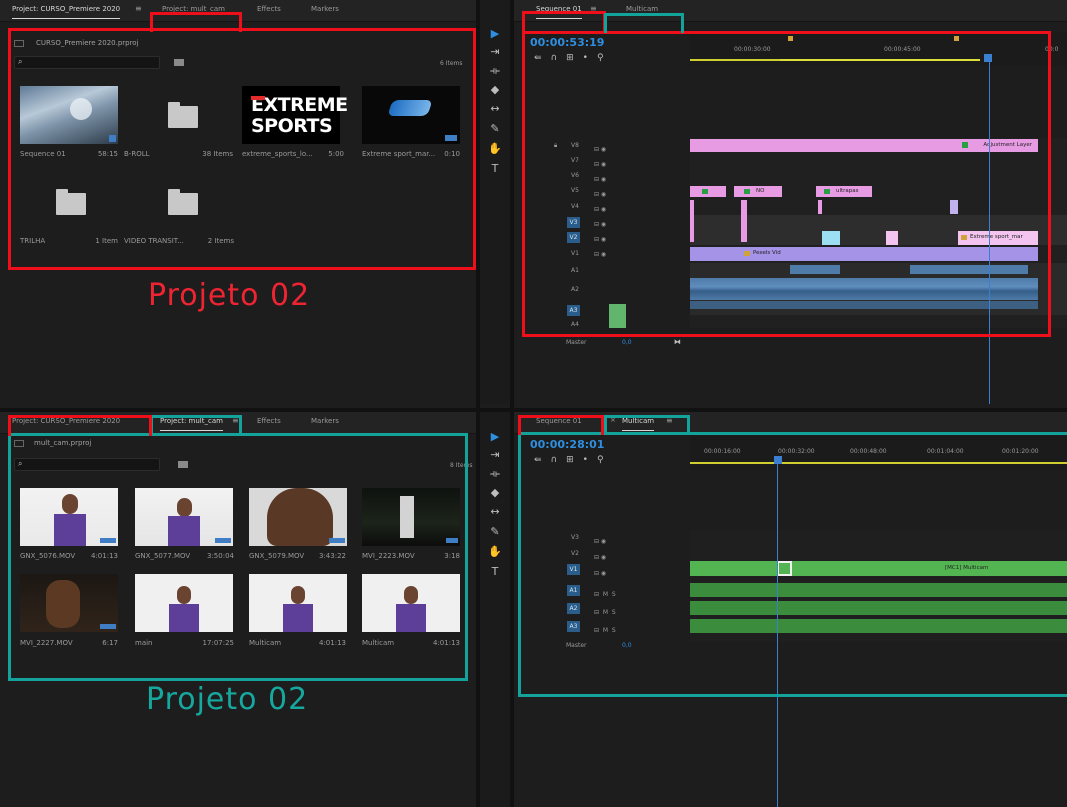 The height and width of the screenshot is (807, 1067). I want to click on tools-panel-top: ▶ ⇥ ⟛ ◆ ↔ ✎ ✋ T, so click(495, 202).